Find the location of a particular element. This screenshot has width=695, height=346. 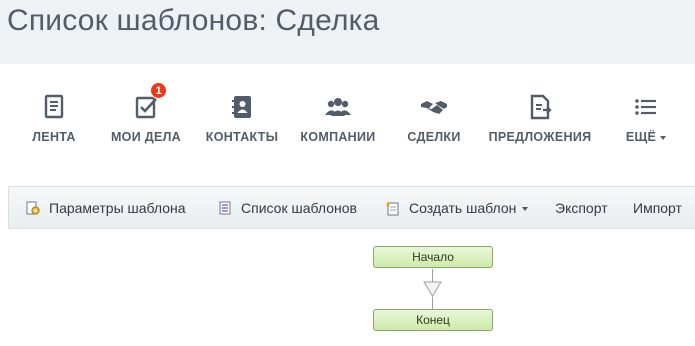

nav-item-feed: ЛЕНТА is located at coordinates (54, 125).